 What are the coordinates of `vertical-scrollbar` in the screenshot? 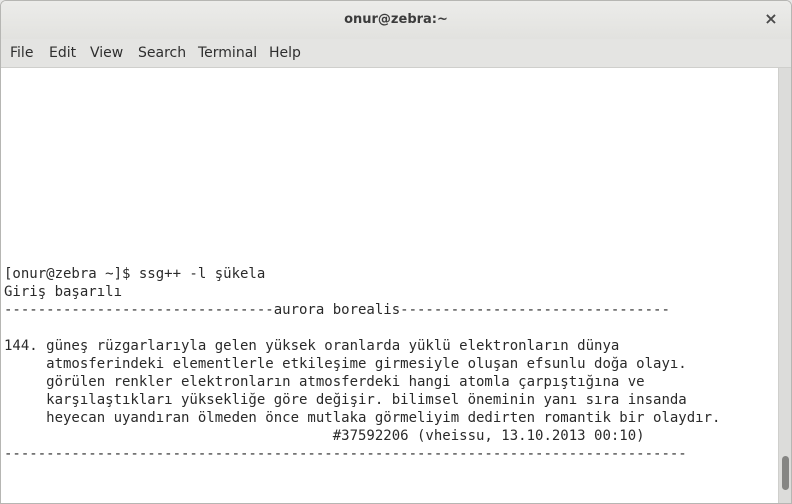 It's located at (784, 285).